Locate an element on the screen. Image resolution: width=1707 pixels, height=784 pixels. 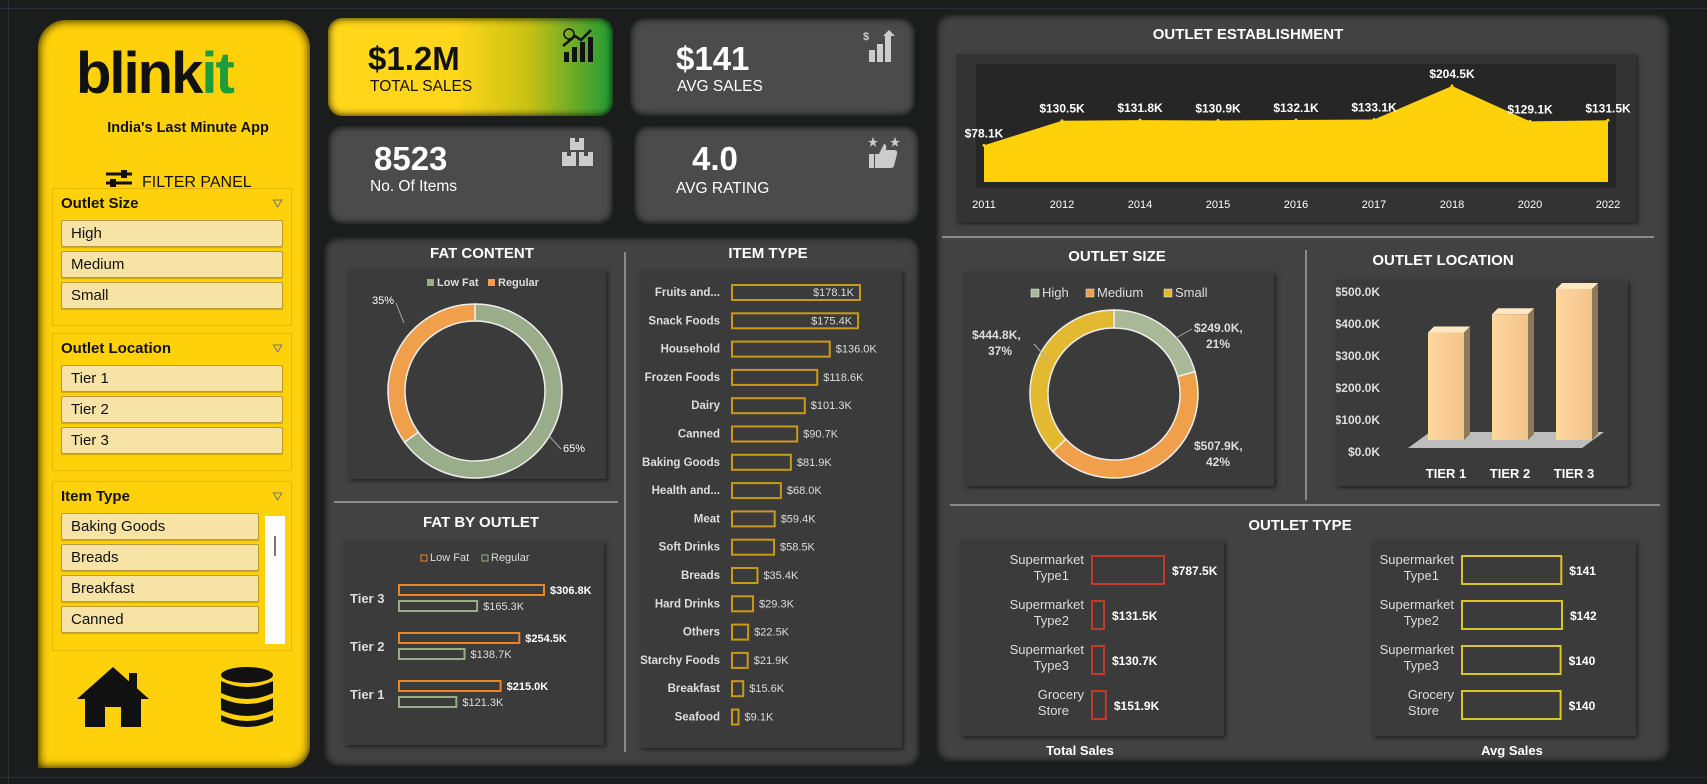
kpi-value: 4.0 is located at coordinates (715, 158).